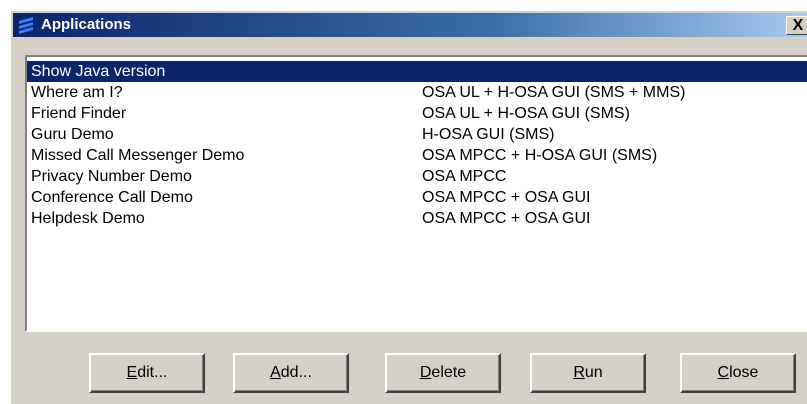  I want to click on list-item: Show Java version, so click(417, 71).